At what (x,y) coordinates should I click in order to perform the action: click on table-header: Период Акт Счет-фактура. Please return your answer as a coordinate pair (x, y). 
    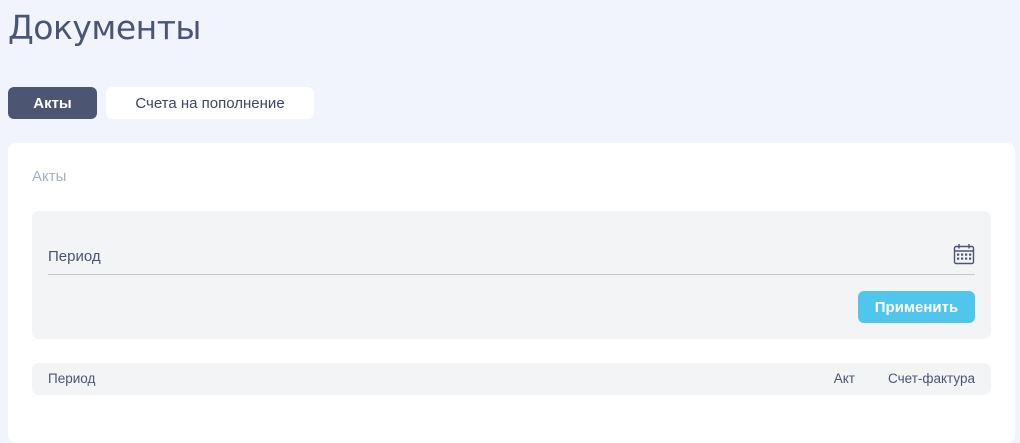
    Looking at the image, I should click on (511, 379).